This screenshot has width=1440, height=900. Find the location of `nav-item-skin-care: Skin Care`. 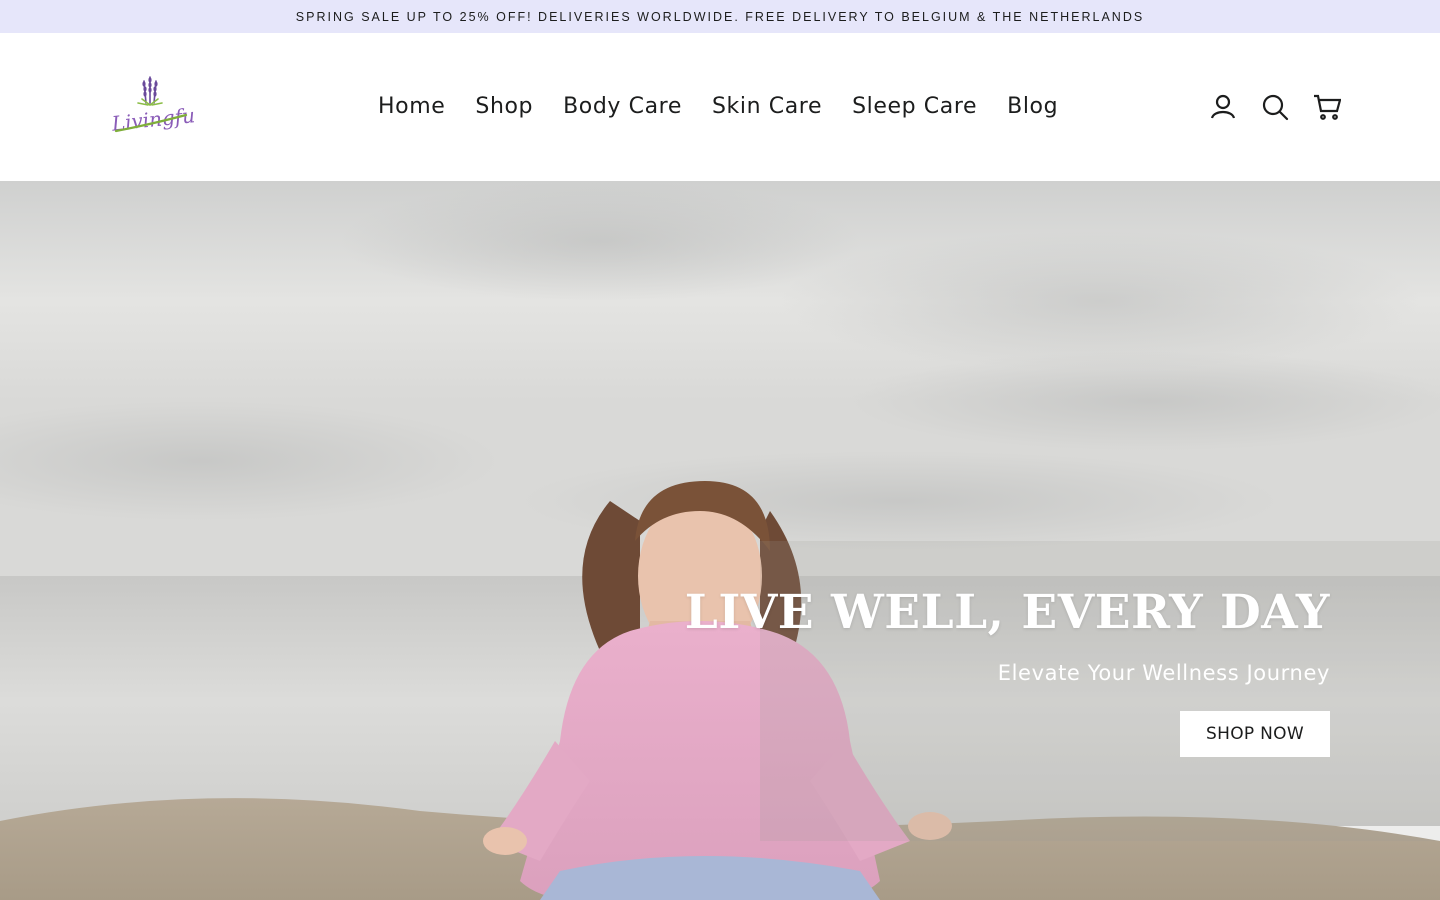

nav-item-skin-care: Skin Care is located at coordinates (767, 106).